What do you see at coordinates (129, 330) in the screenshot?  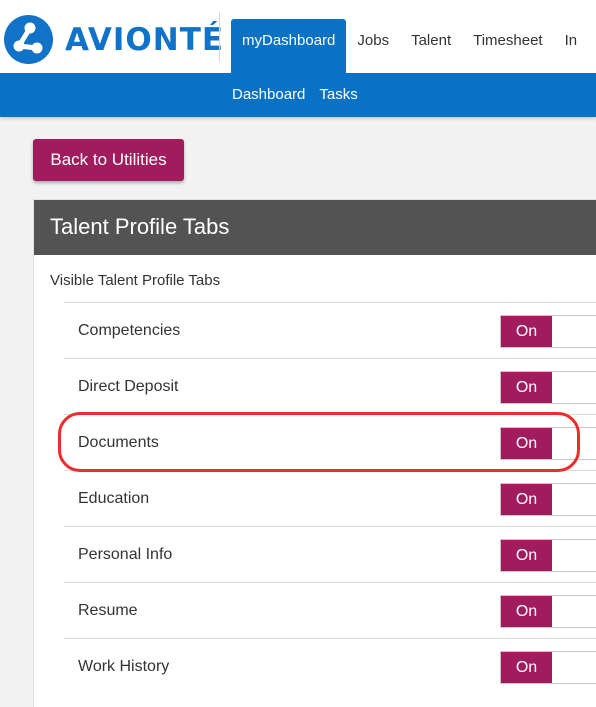 I see `tab-row-label: Competencies` at bounding box center [129, 330].